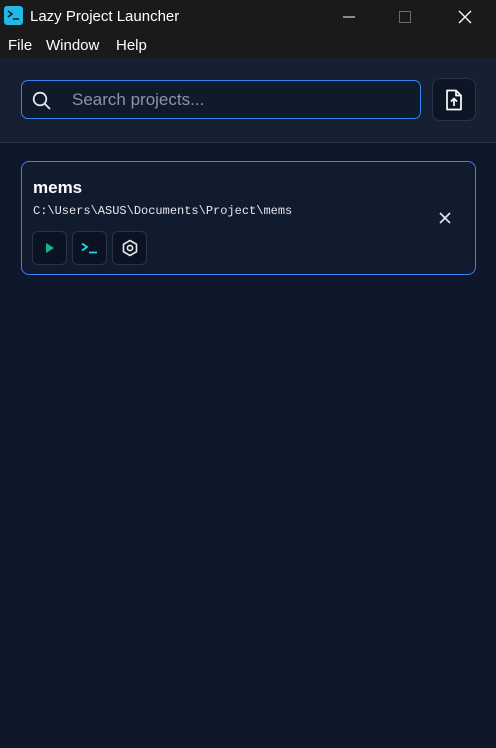  What do you see at coordinates (237, 100) in the screenshot?
I see `search-input` at bounding box center [237, 100].